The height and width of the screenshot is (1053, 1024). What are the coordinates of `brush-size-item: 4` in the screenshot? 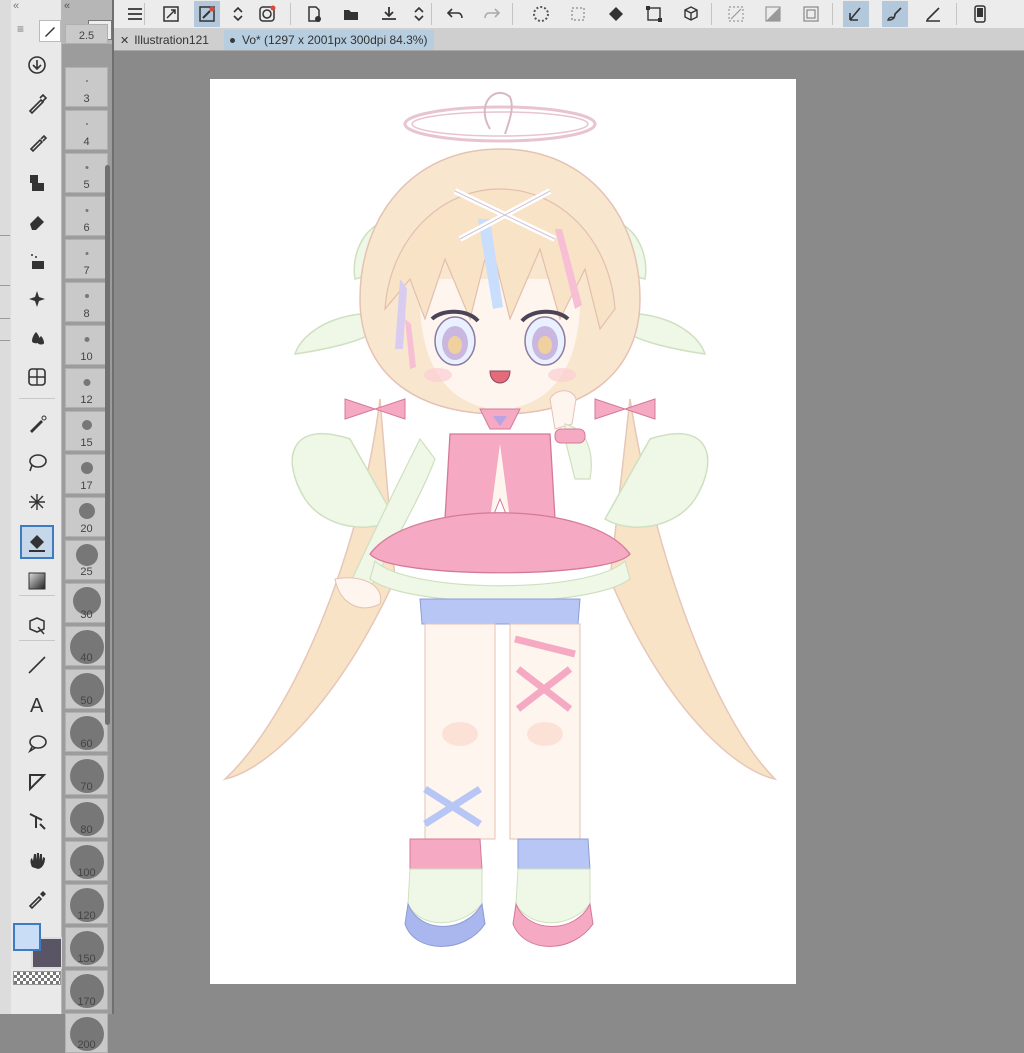 It's located at (86, 130).